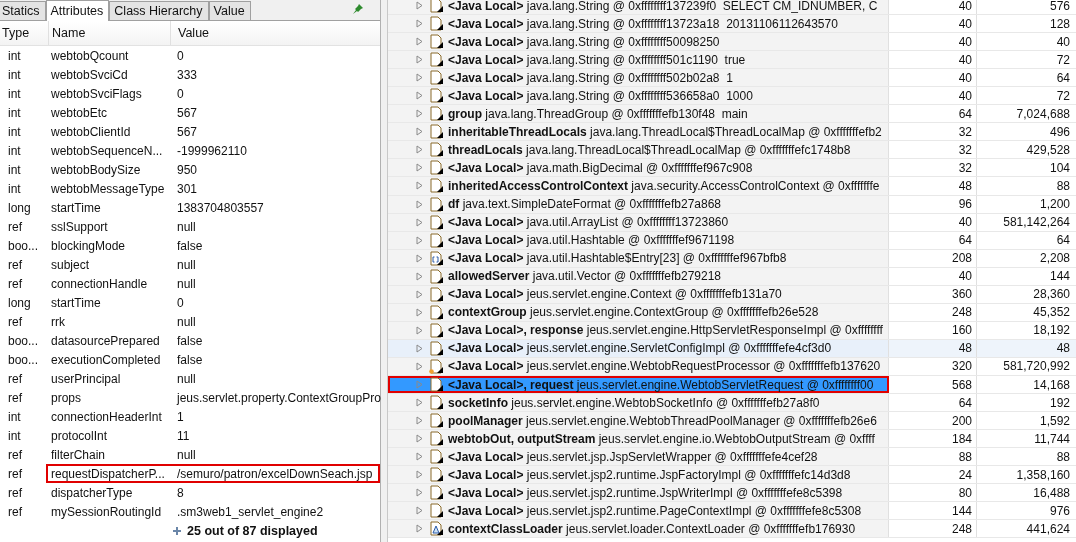  I want to click on object-label: <Java Local> java.lang.String @ 0xffffffff50098250, so click(584, 41).